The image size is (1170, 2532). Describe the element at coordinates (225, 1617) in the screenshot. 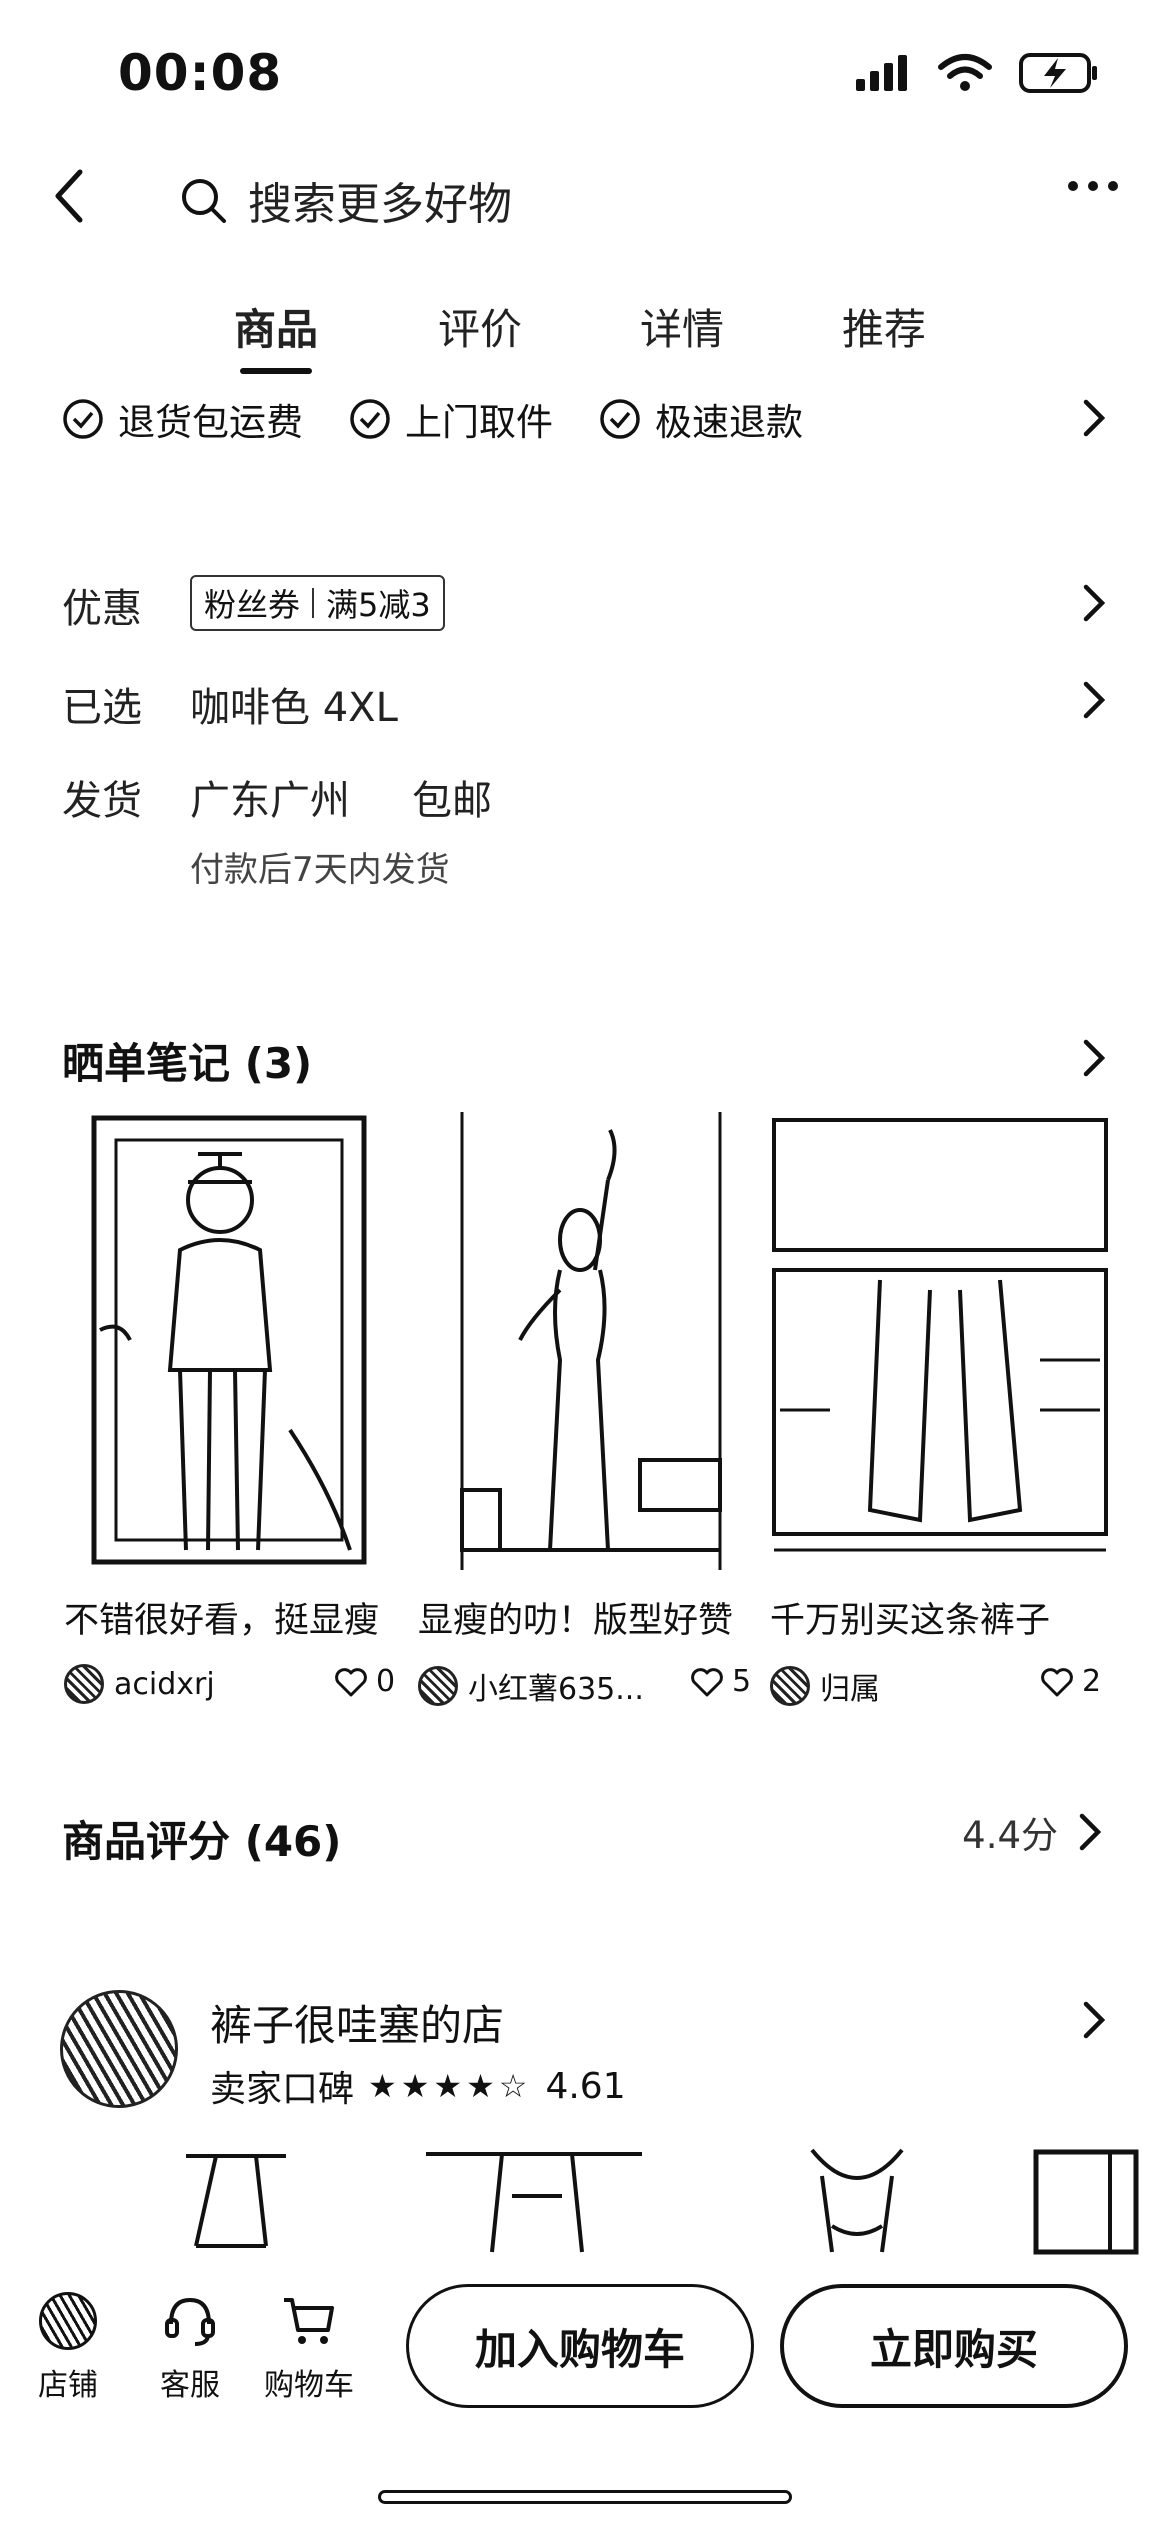

I see `note-caption: 不错很好看，挺显瘦` at that location.